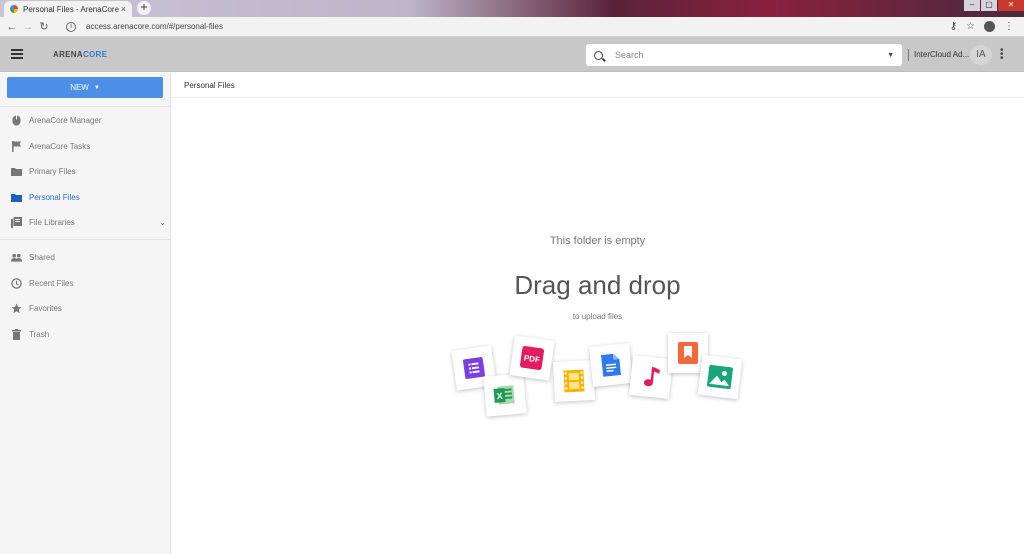  Describe the element at coordinates (989, 5) in the screenshot. I see `maximize-button: ▢` at that location.